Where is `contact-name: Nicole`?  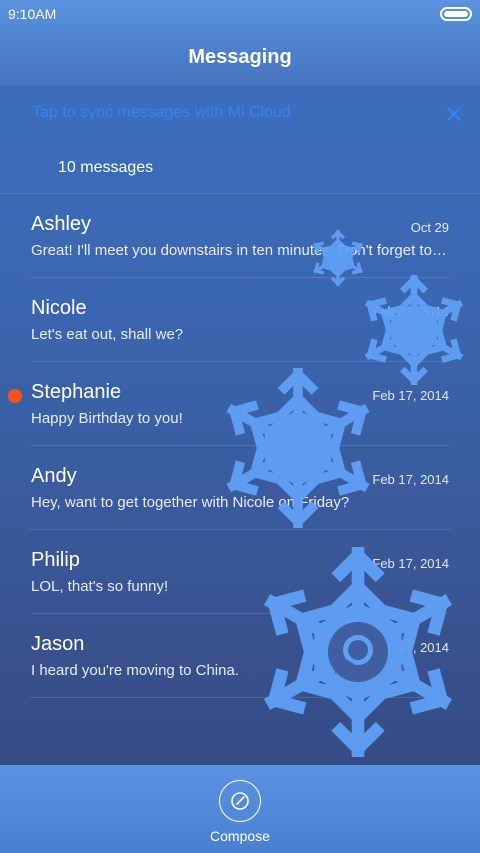 contact-name: Nicole is located at coordinates (59, 308).